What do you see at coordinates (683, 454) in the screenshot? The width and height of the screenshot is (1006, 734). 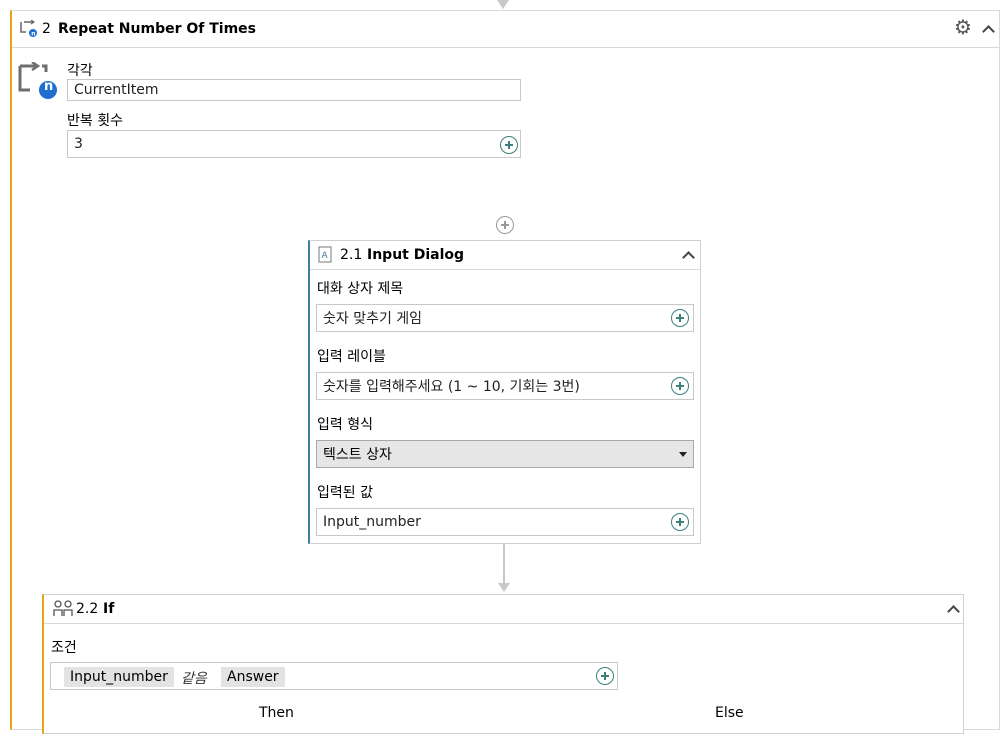 I see `caret-down-icon` at bounding box center [683, 454].